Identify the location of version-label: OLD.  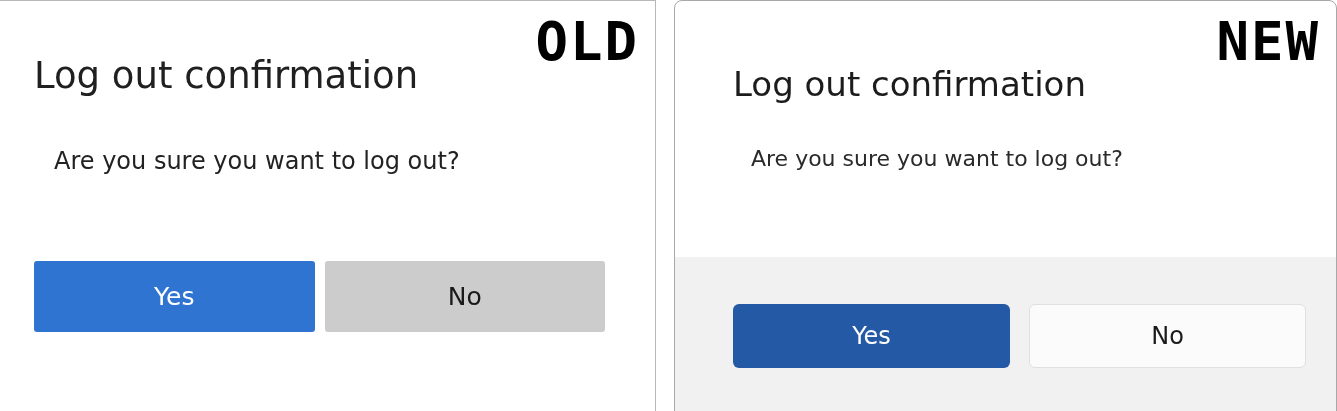
(587, 42).